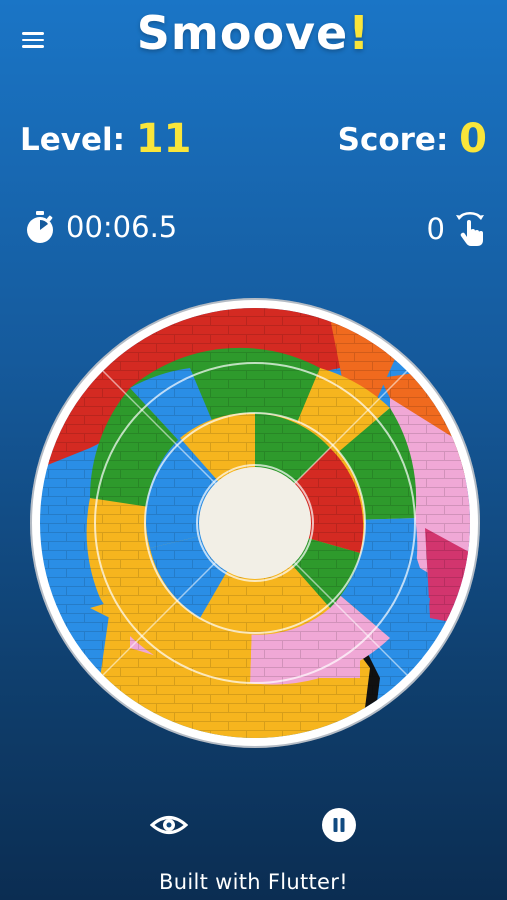  Describe the element at coordinates (122, 227) in the screenshot. I see `timer-value: 00:06.5` at that location.